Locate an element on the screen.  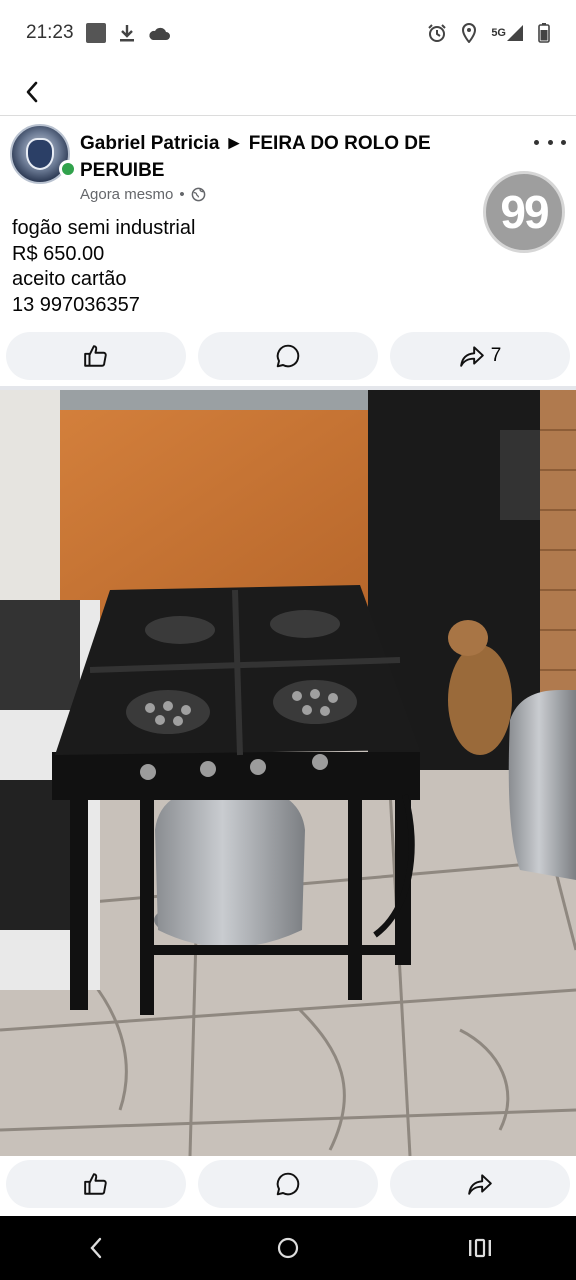
download-icon is located at coordinates (127, 33).